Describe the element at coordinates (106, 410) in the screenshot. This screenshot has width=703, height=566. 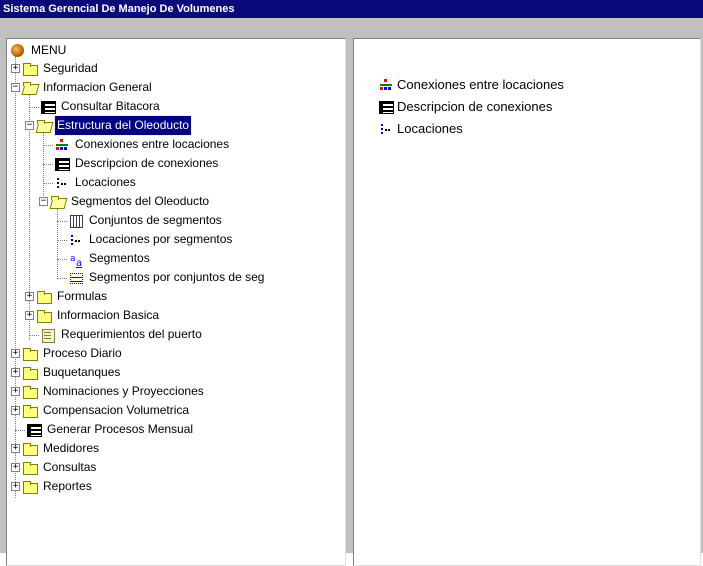
I see `tree-item-compensacion: Compensacion Volumetrica` at that location.